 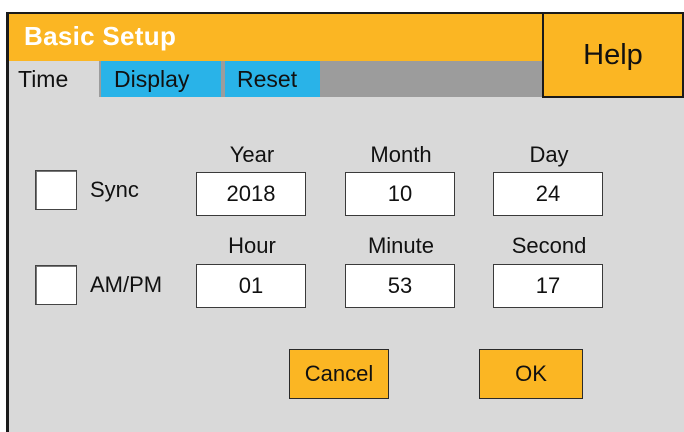 I want to click on ampm-label: AM/PM, so click(x=126, y=284).